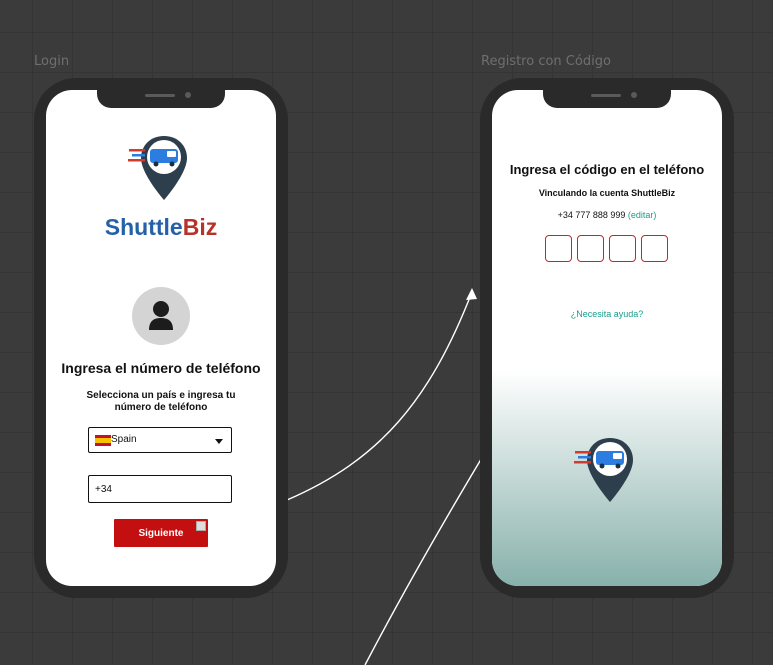  I want to click on next-button-label: Siguiente, so click(161, 533).